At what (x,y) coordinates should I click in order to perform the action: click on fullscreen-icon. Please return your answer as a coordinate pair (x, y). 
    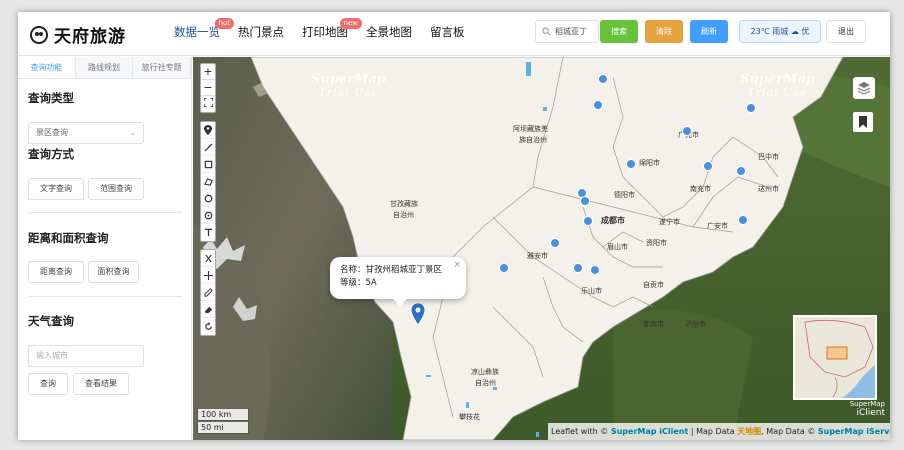
    Looking at the image, I should click on (208, 102).